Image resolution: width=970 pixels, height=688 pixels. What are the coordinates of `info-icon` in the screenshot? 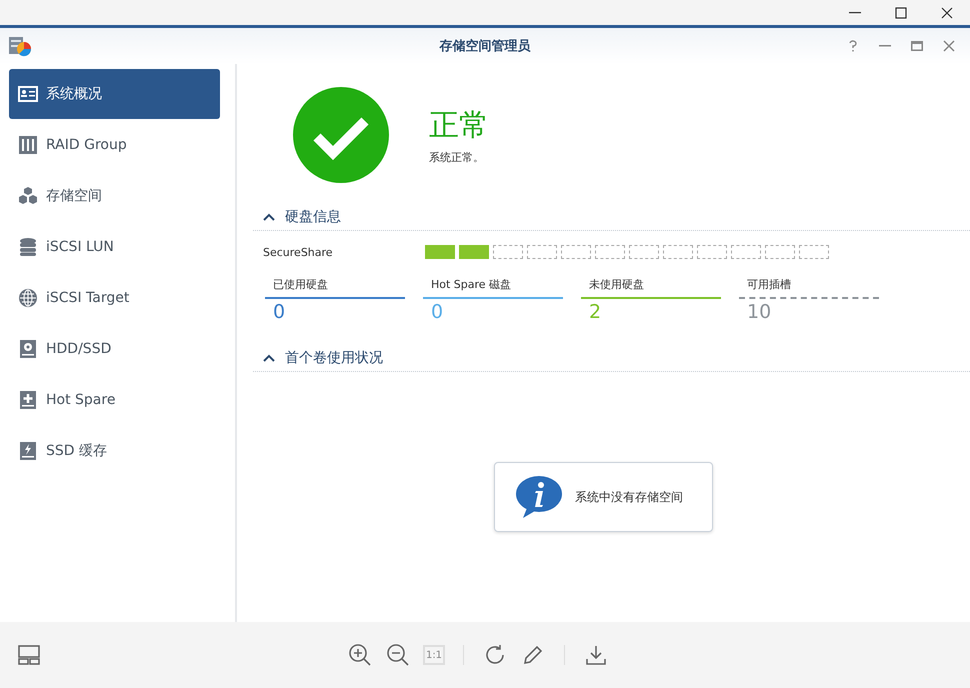 It's located at (539, 497).